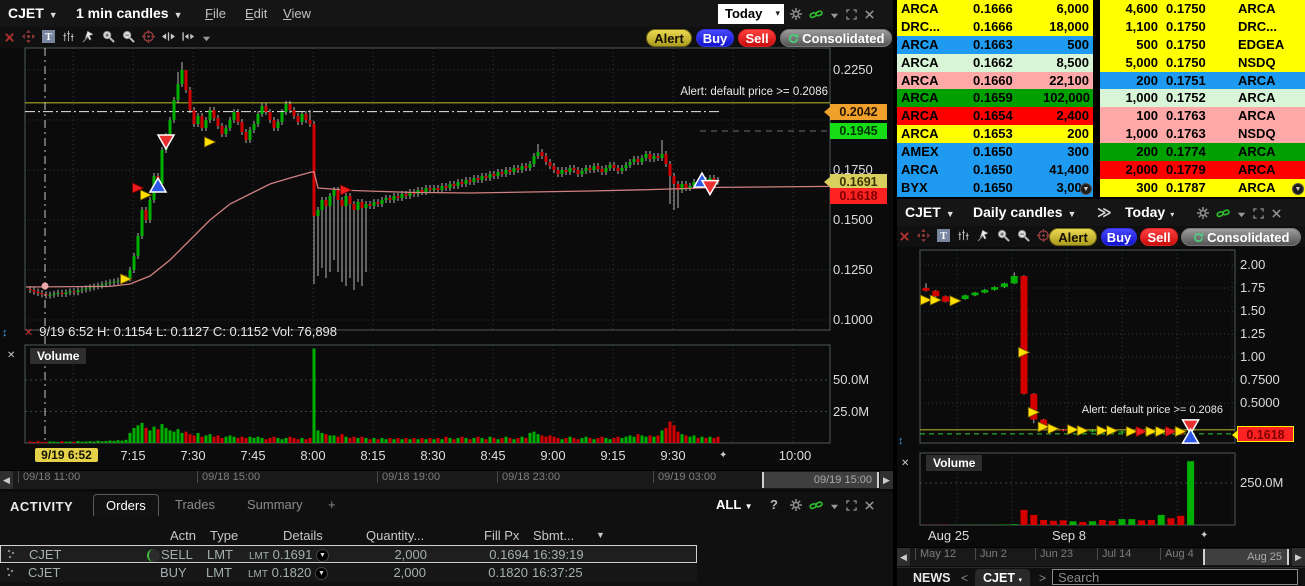 This screenshot has width=1305, height=586. What do you see at coordinates (558, 554) in the screenshot?
I see `order-submit-time: 16:39:19` at bounding box center [558, 554].